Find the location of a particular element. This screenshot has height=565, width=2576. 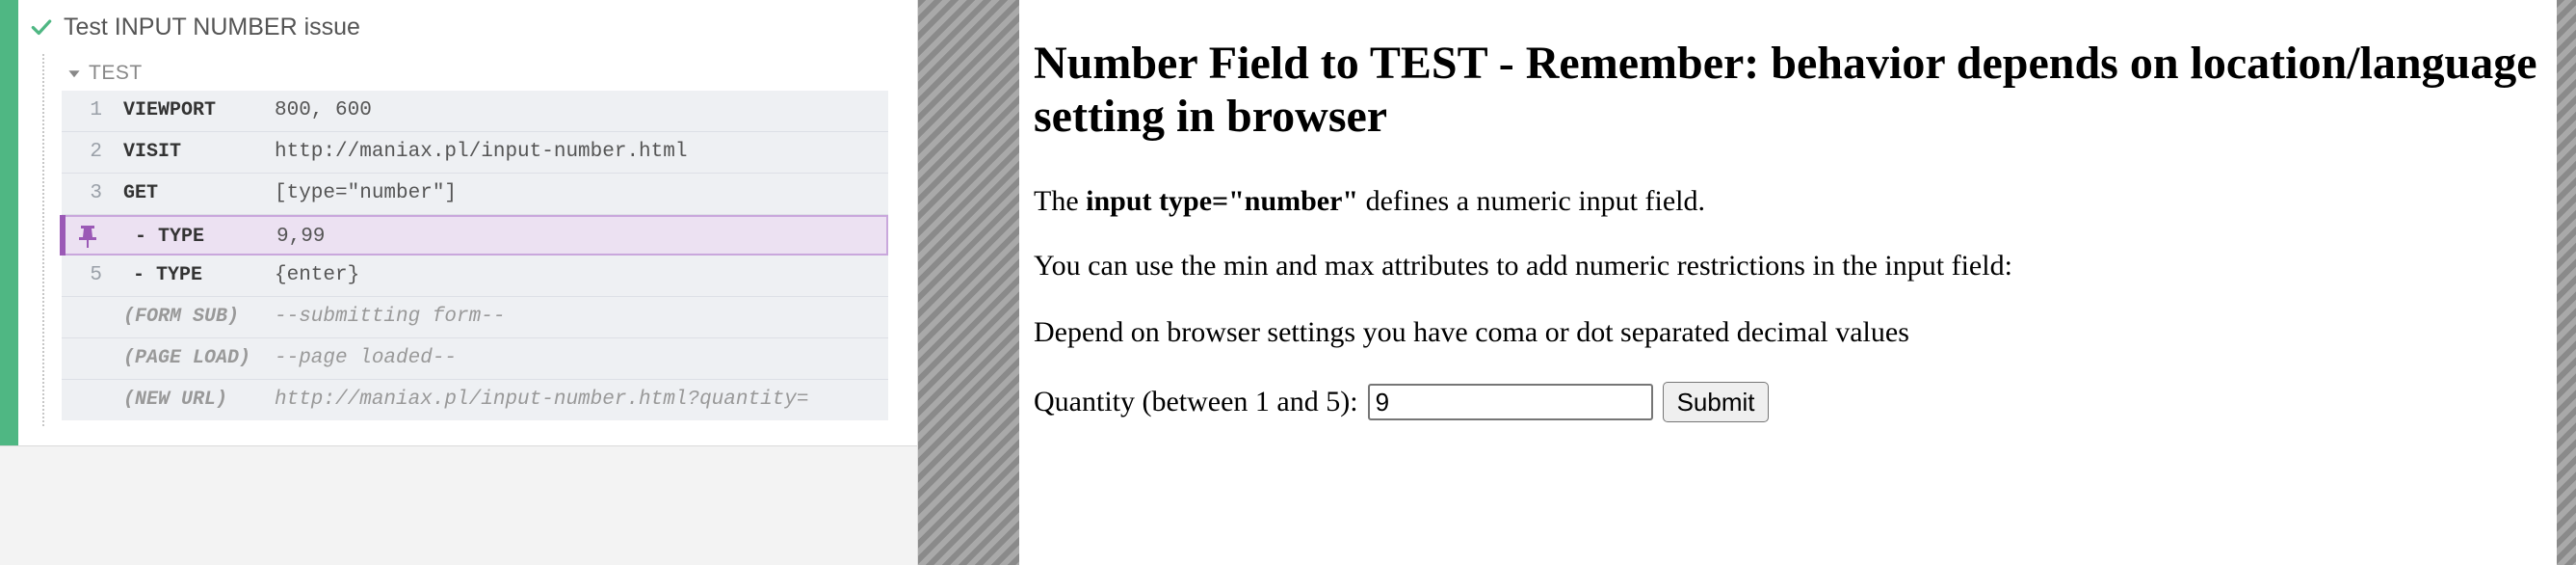

check-icon is located at coordinates (41, 28).